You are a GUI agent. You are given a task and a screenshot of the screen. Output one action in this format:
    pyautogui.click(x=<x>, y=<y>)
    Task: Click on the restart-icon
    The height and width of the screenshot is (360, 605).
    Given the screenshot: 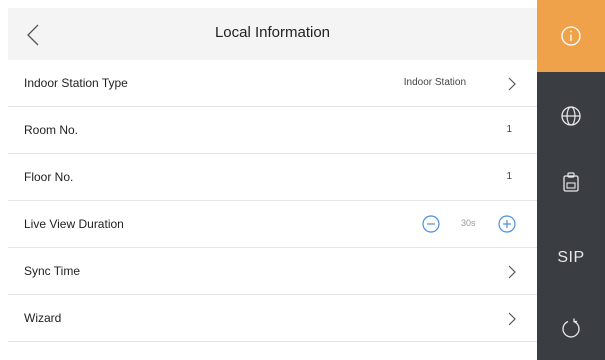 What is the action you would take?
    pyautogui.click(x=571, y=328)
    